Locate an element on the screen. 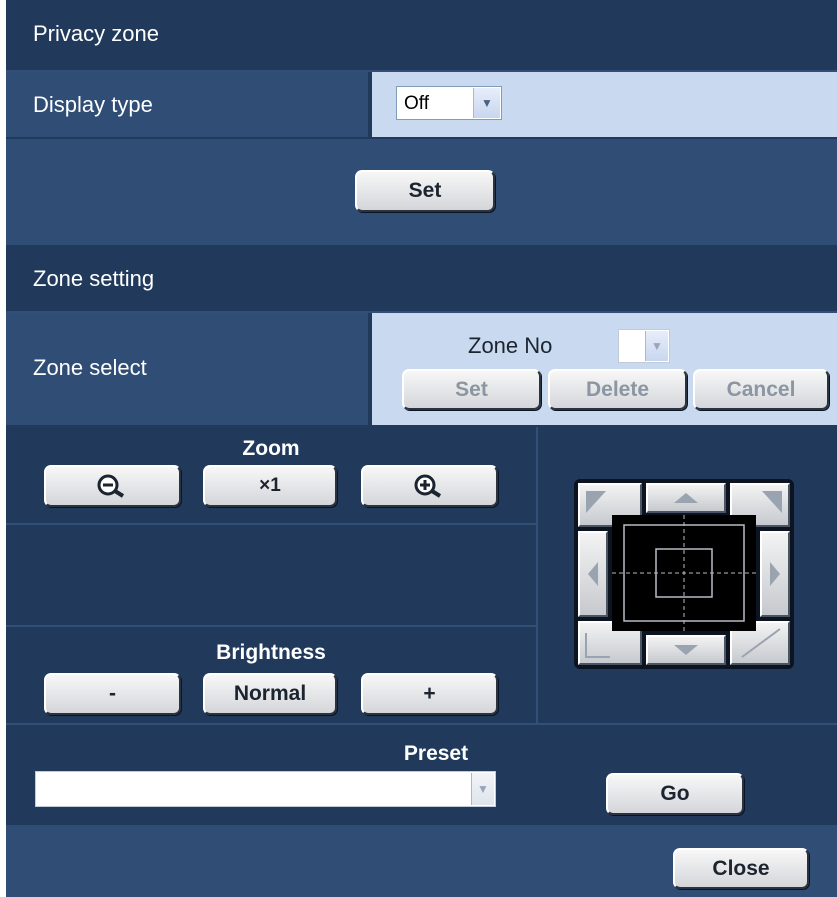 The width and height of the screenshot is (837, 897). brightness-normal-button: Normal is located at coordinates (270, 694).